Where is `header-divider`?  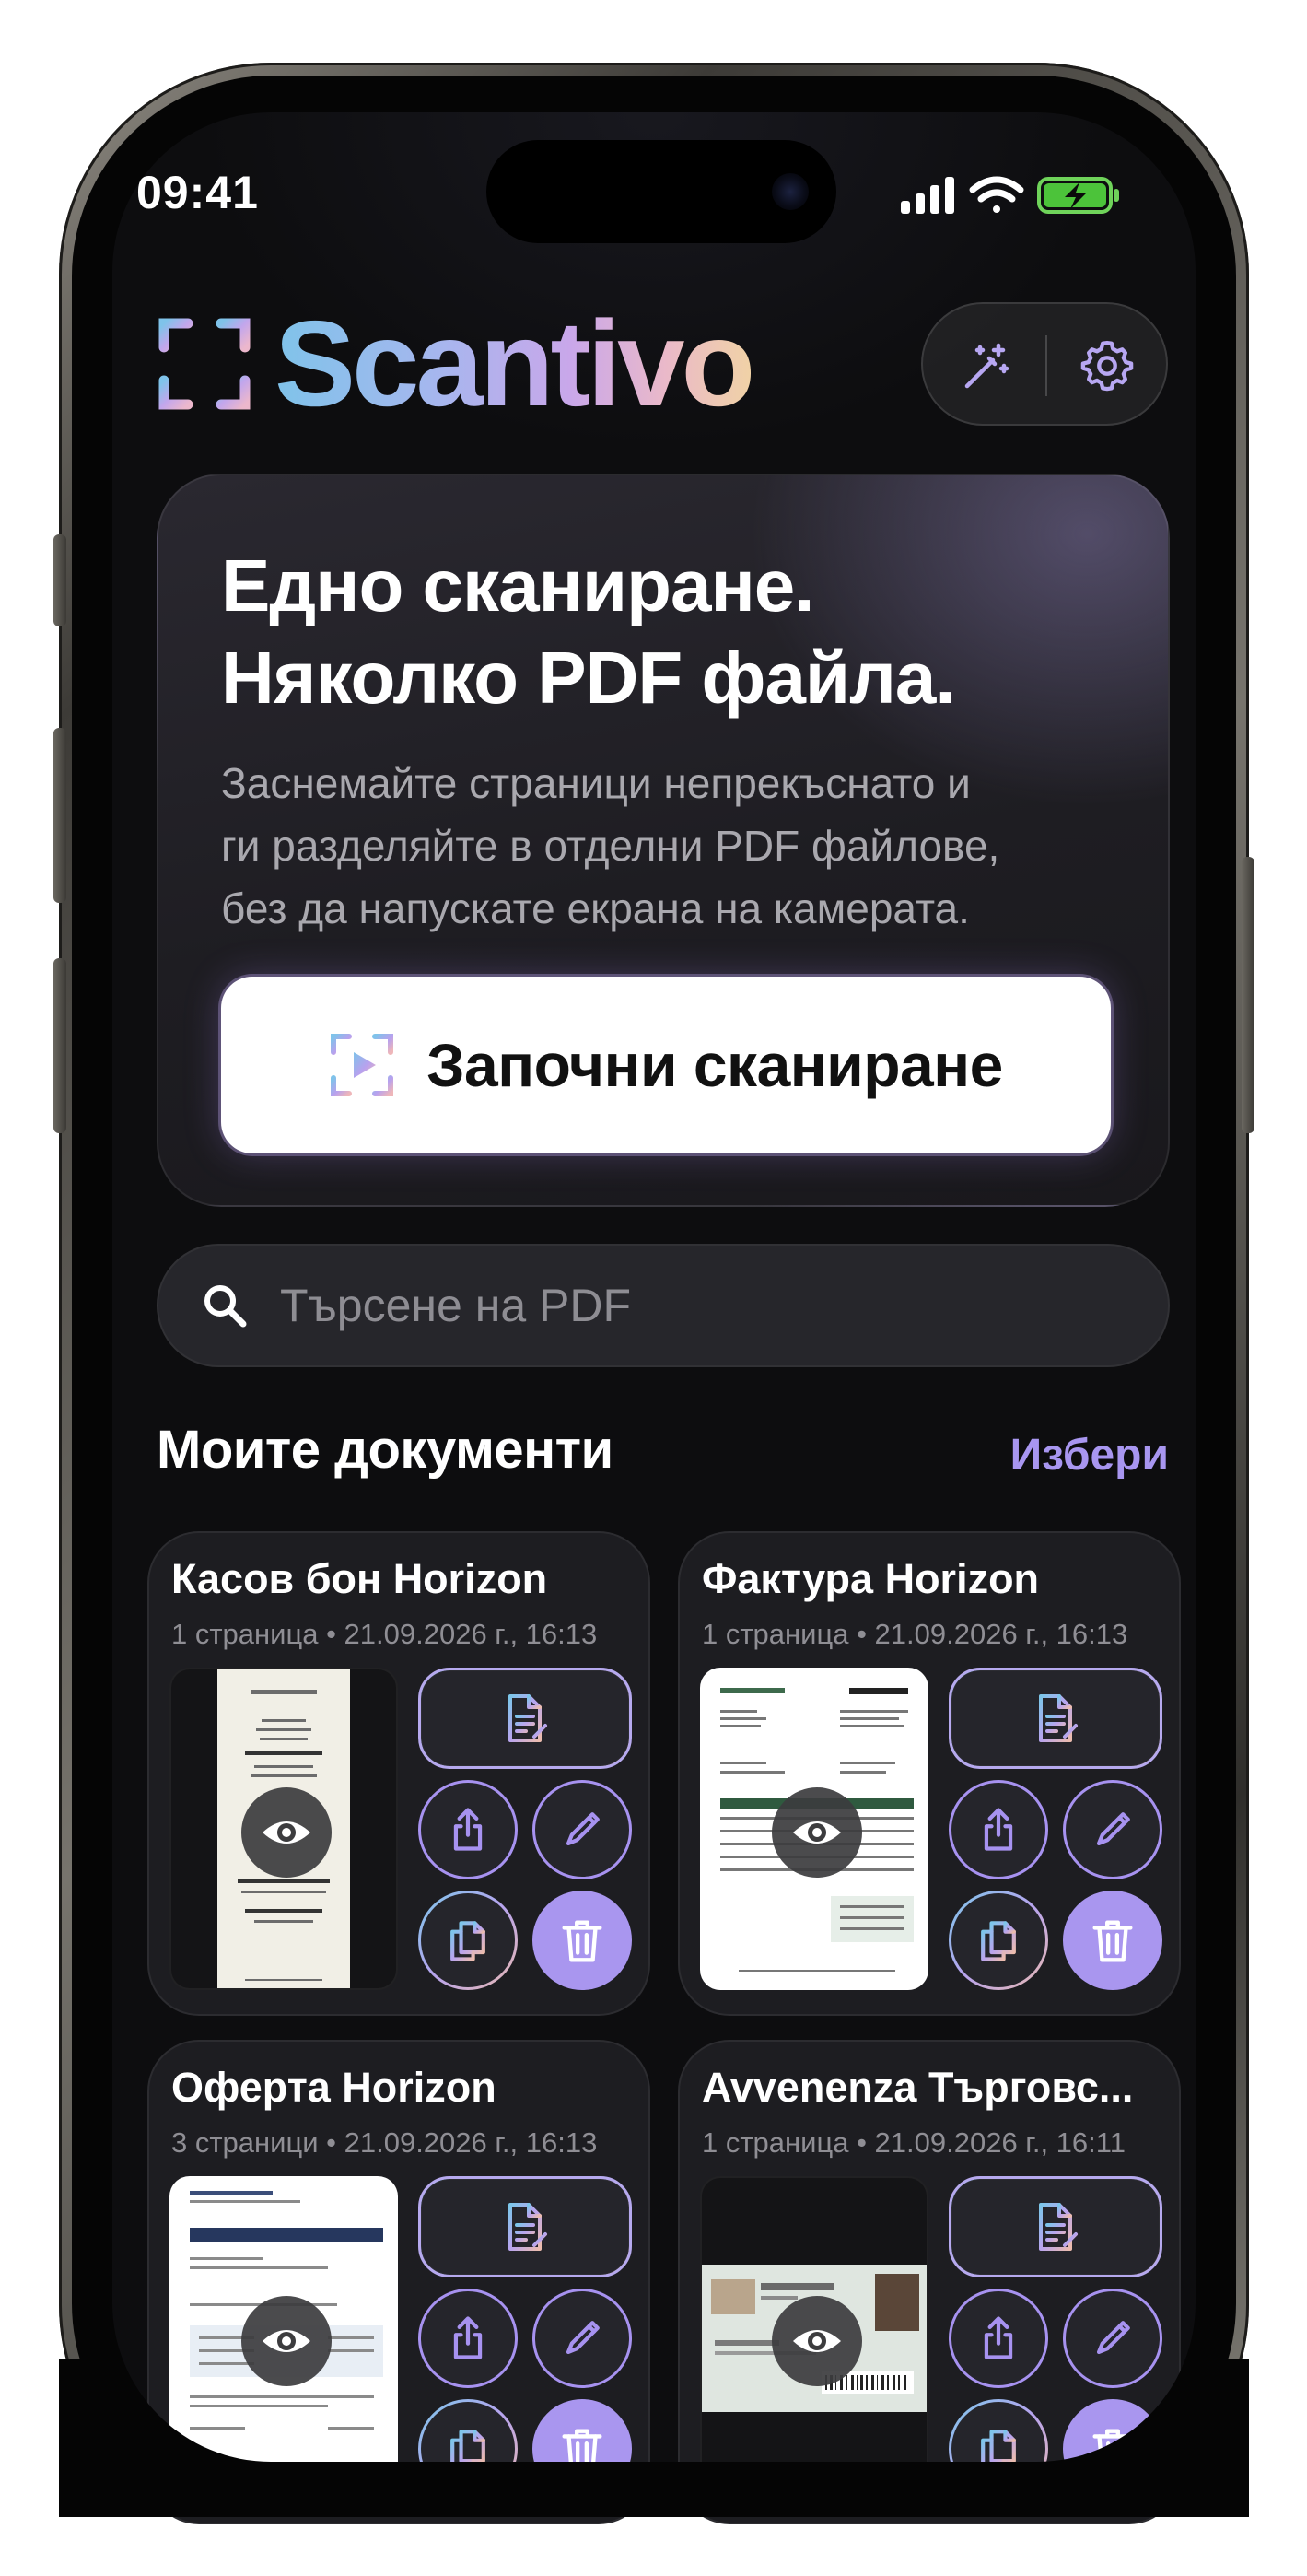 header-divider is located at coordinates (1046, 365).